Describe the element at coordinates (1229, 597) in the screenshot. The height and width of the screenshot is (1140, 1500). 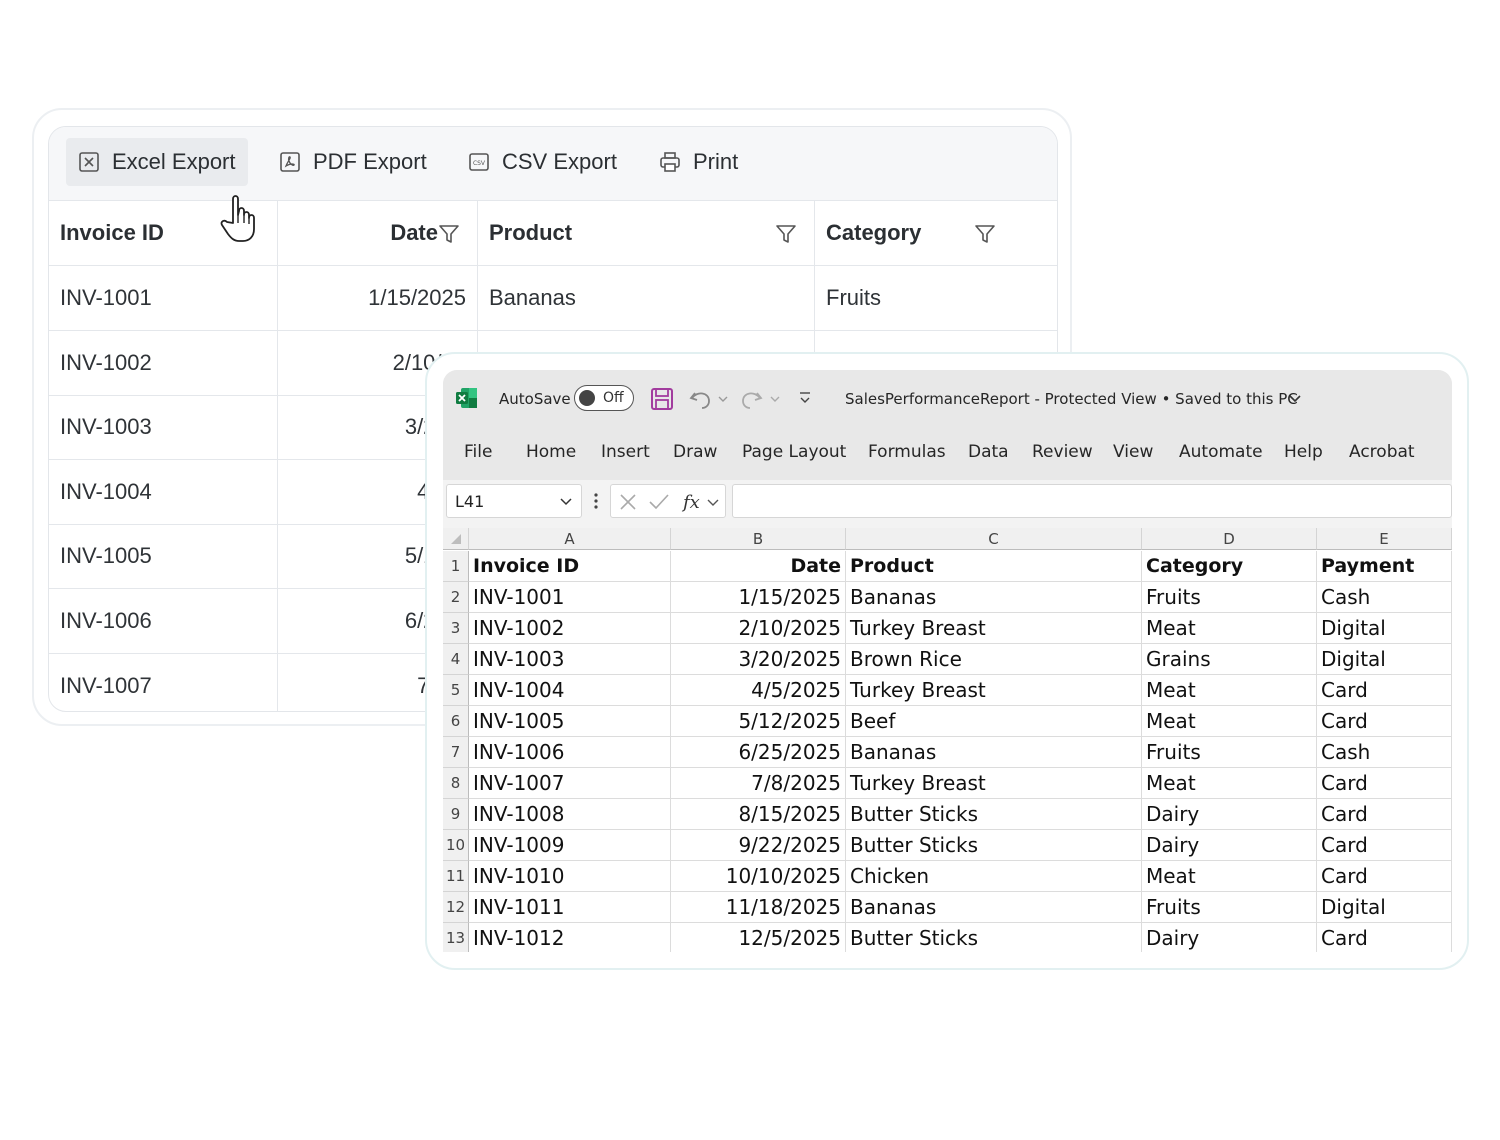
I see `sheet-cell: Fruits` at that location.